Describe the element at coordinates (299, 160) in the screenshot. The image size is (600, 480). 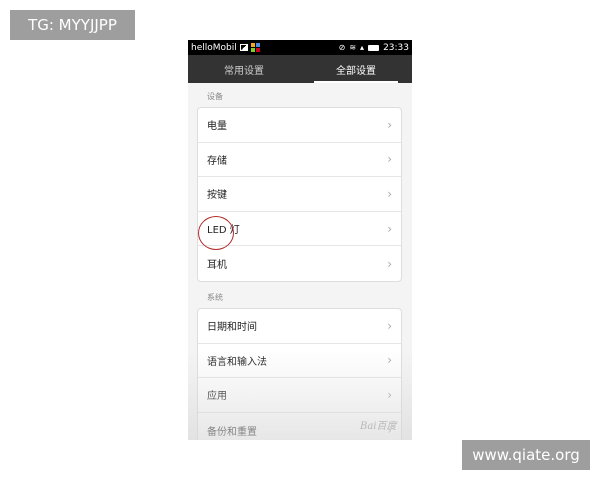
I see `settings-item-storage: 存储 ›` at that location.